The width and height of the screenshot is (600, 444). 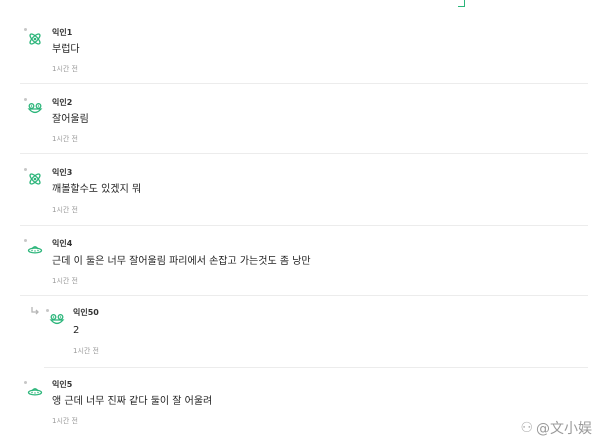 What do you see at coordinates (62, 32) in the screenshot?
I see `comment-author: 익인1` at bounding box center [62, 32].